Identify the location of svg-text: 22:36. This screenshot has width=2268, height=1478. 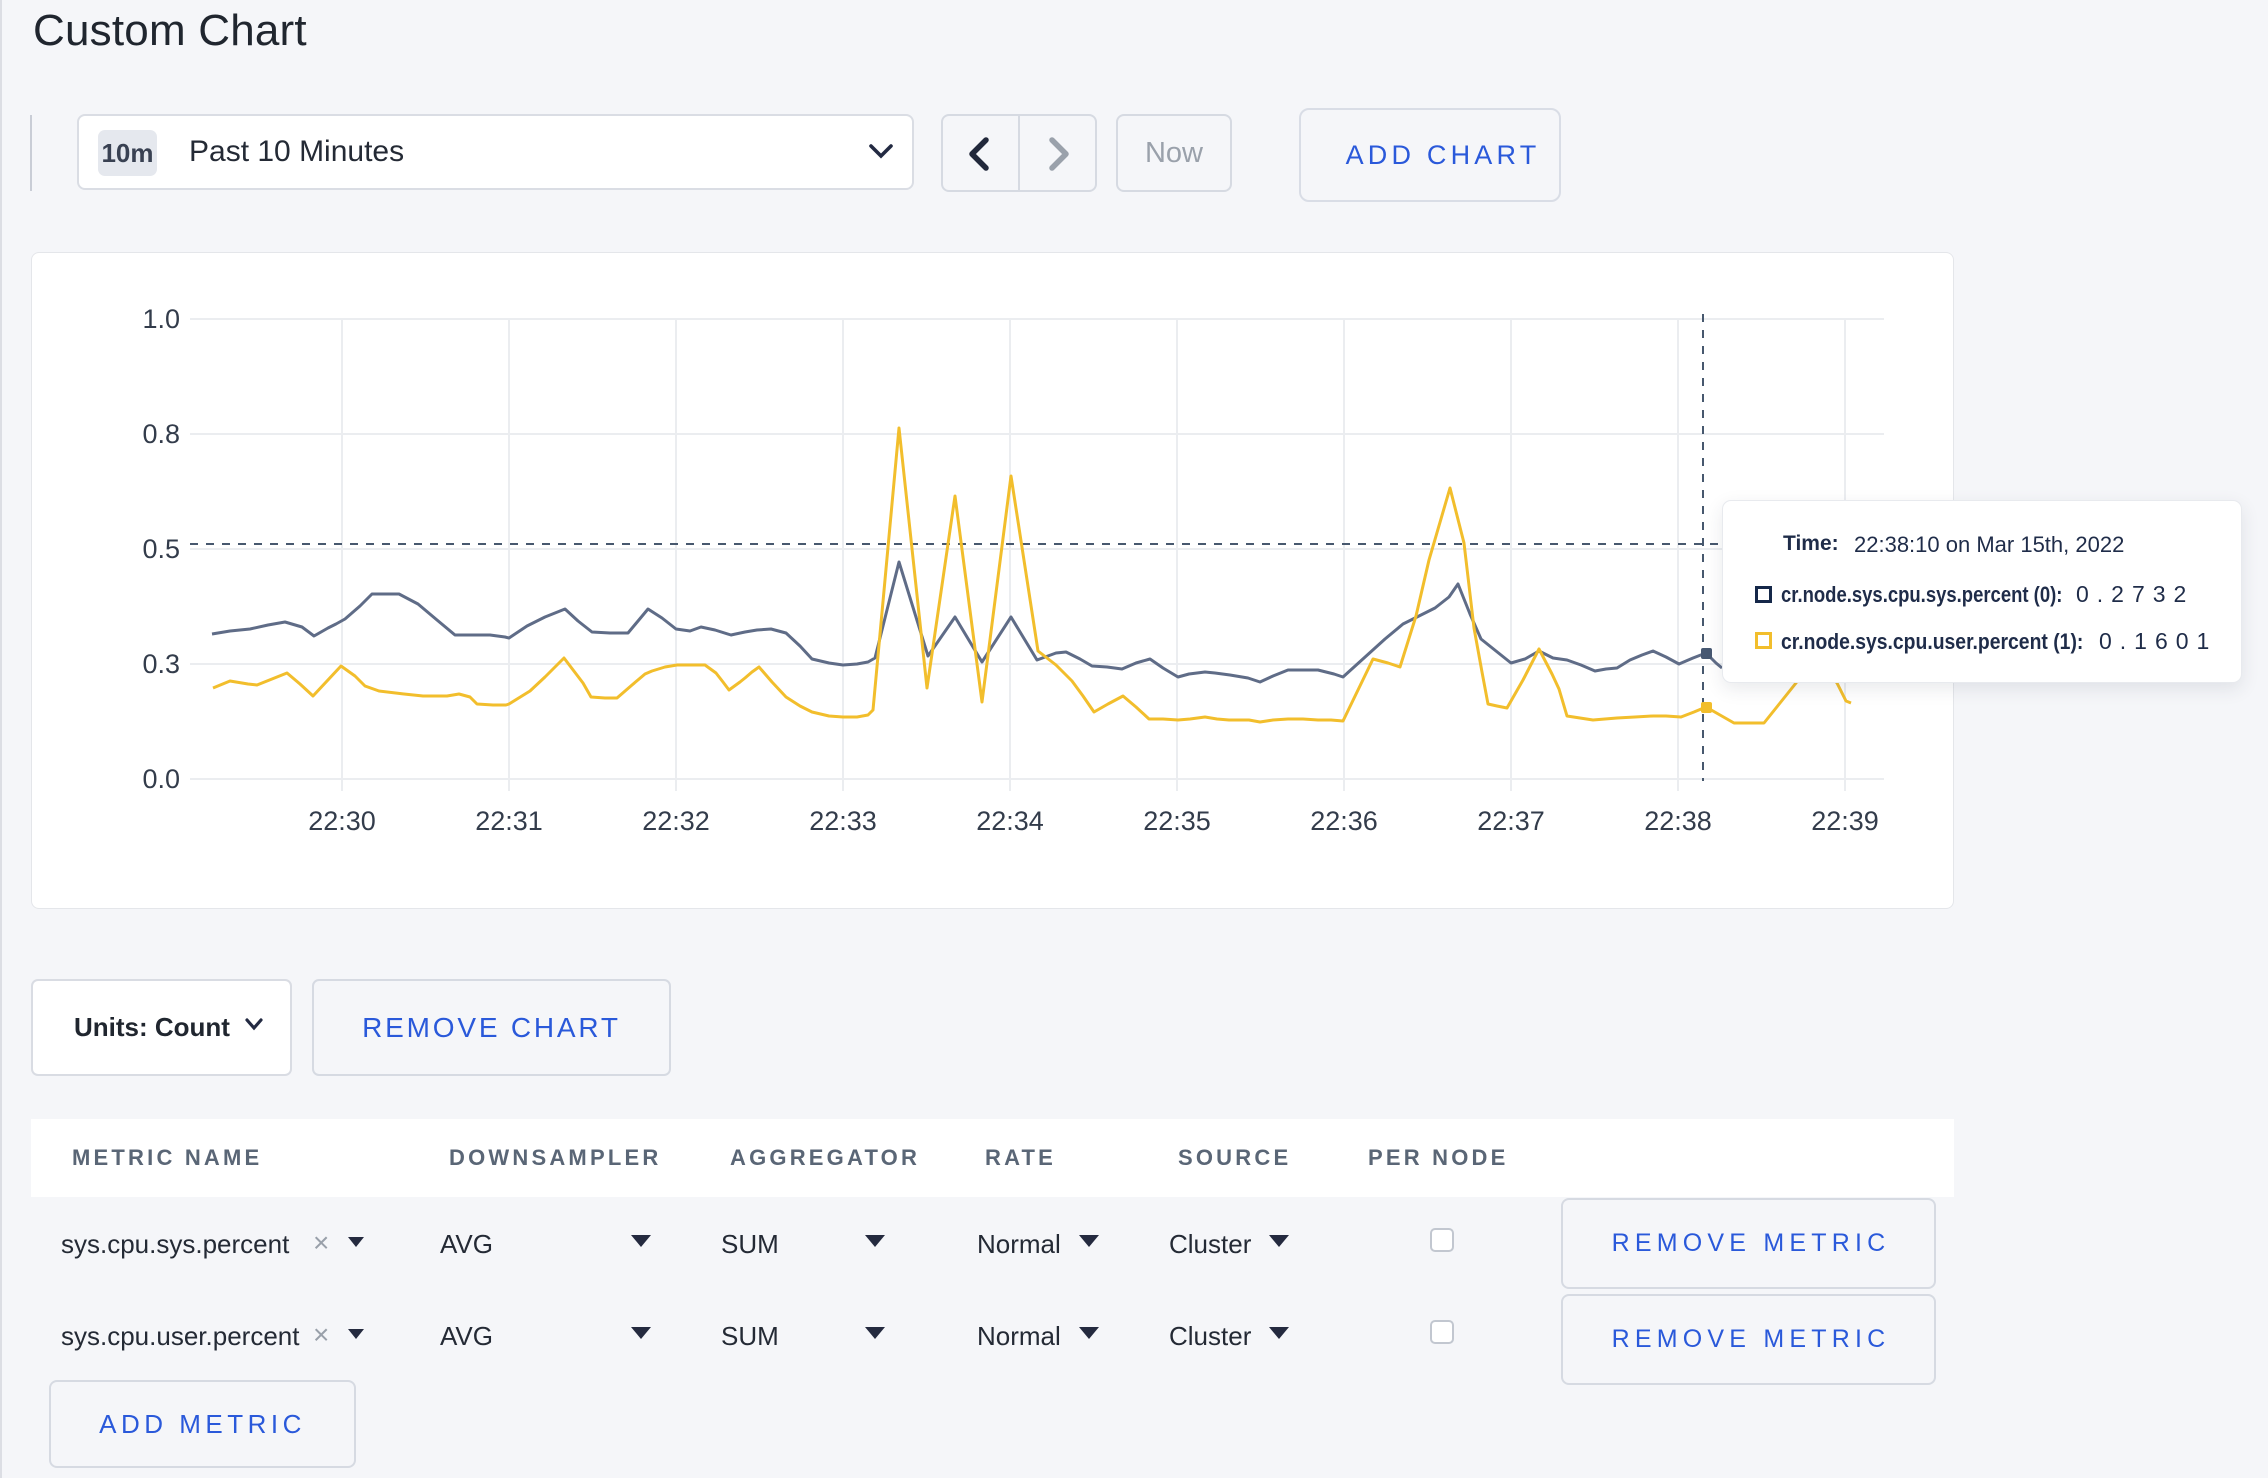
(1344, 821).